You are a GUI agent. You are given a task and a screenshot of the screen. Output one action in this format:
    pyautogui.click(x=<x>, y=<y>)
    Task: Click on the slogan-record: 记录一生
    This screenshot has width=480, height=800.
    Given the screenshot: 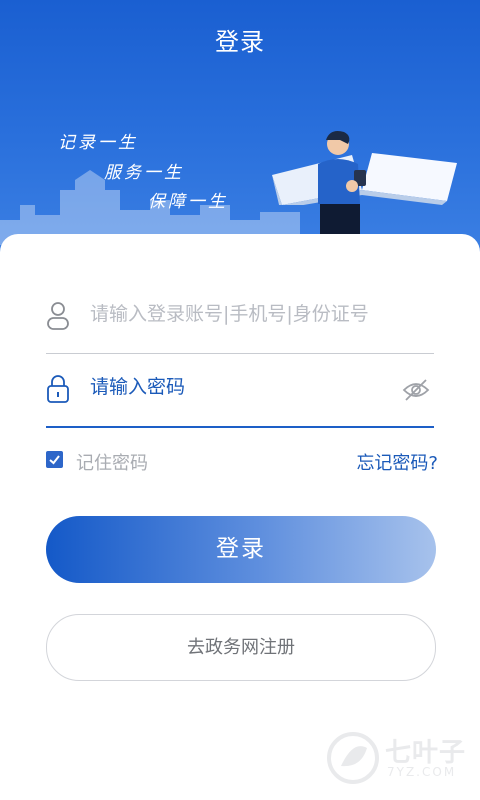 What is the action you would take?
    pyautogui.click(x=98, y=143)
    